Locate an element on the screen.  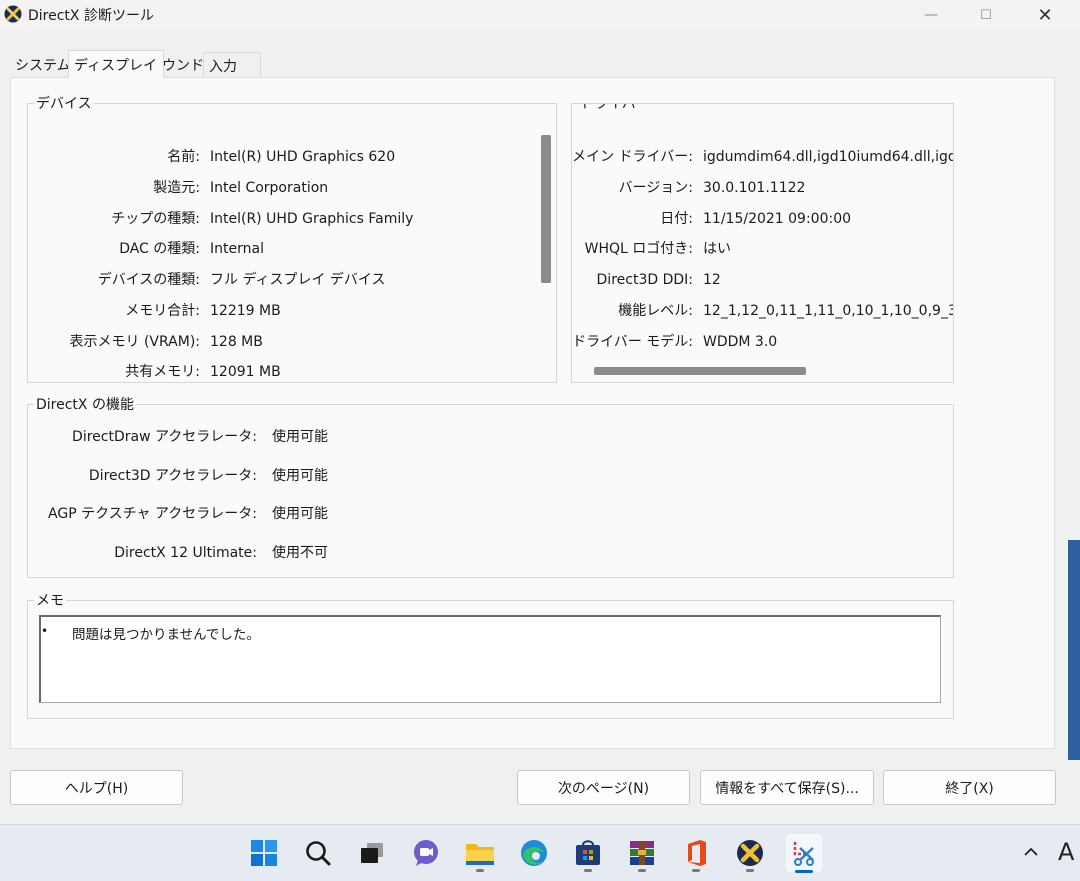
driver-value: 30.0.101.1122 is located at coordinates (754, 188).